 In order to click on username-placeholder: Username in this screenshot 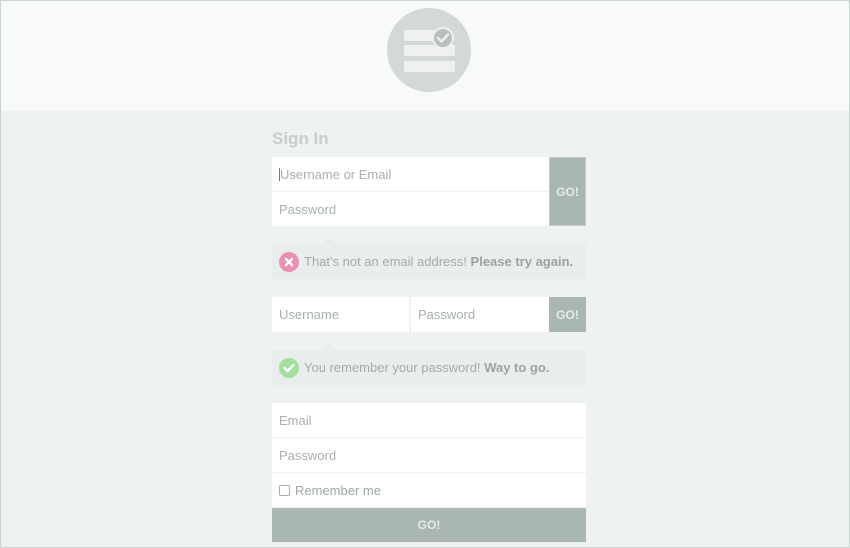, I will do `click(309, 314)`.